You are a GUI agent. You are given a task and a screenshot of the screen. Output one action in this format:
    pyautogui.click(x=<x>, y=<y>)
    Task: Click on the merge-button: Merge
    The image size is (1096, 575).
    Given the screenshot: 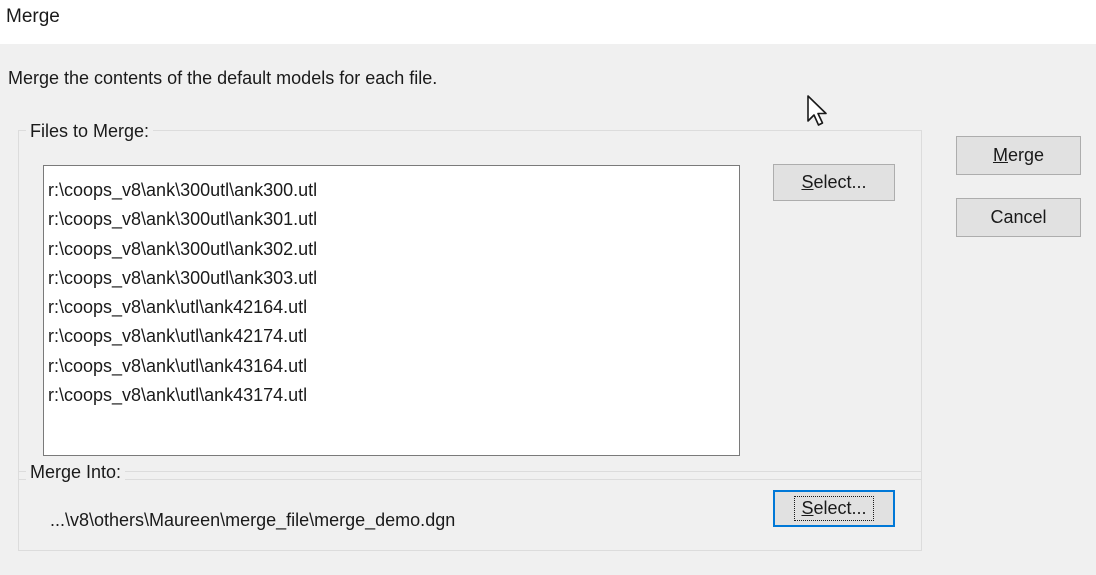 What is the action you would take?
    pyautogui.click(x=1018, y=155)
    